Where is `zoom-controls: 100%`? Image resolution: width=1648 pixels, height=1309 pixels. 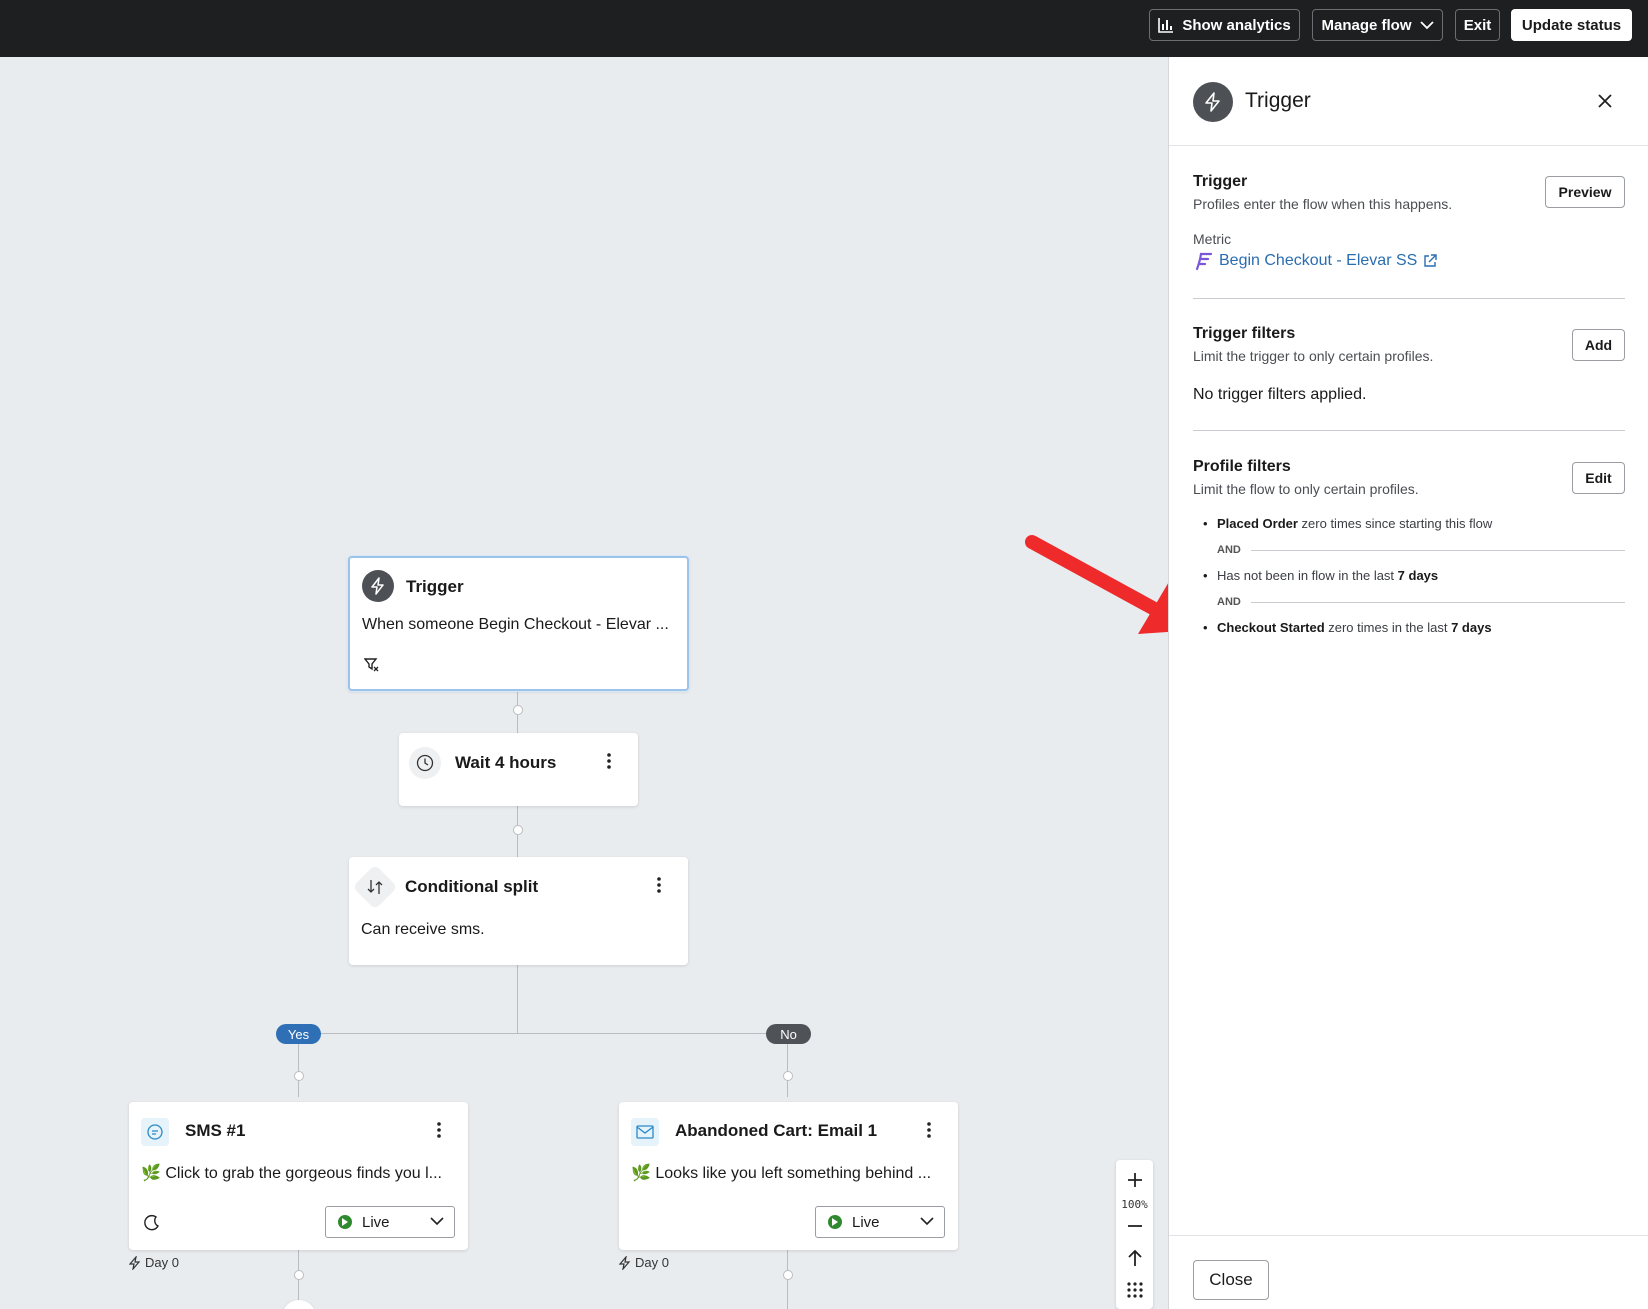
zoom-controls: 100% is located at coordinates (1134, 1234).